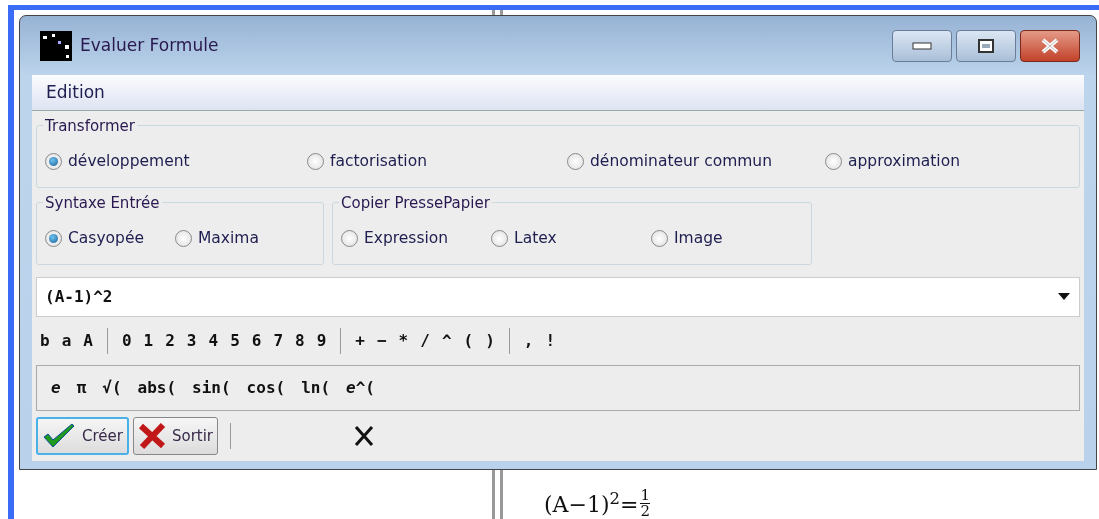 The image size is (1099, 519). I want to click on key-button: b, so click(45, 341).